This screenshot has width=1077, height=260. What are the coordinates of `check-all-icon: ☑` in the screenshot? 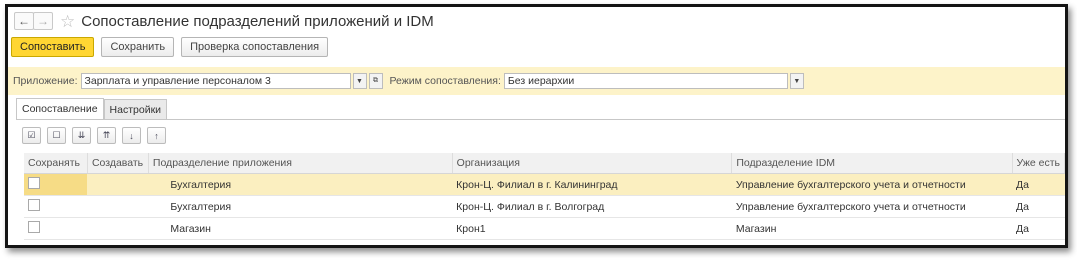 It's located at (31, 135).